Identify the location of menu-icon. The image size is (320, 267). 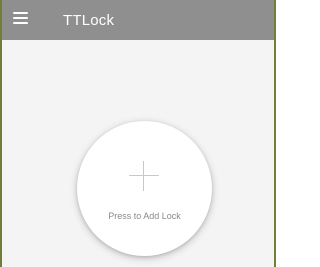
(22, 19).